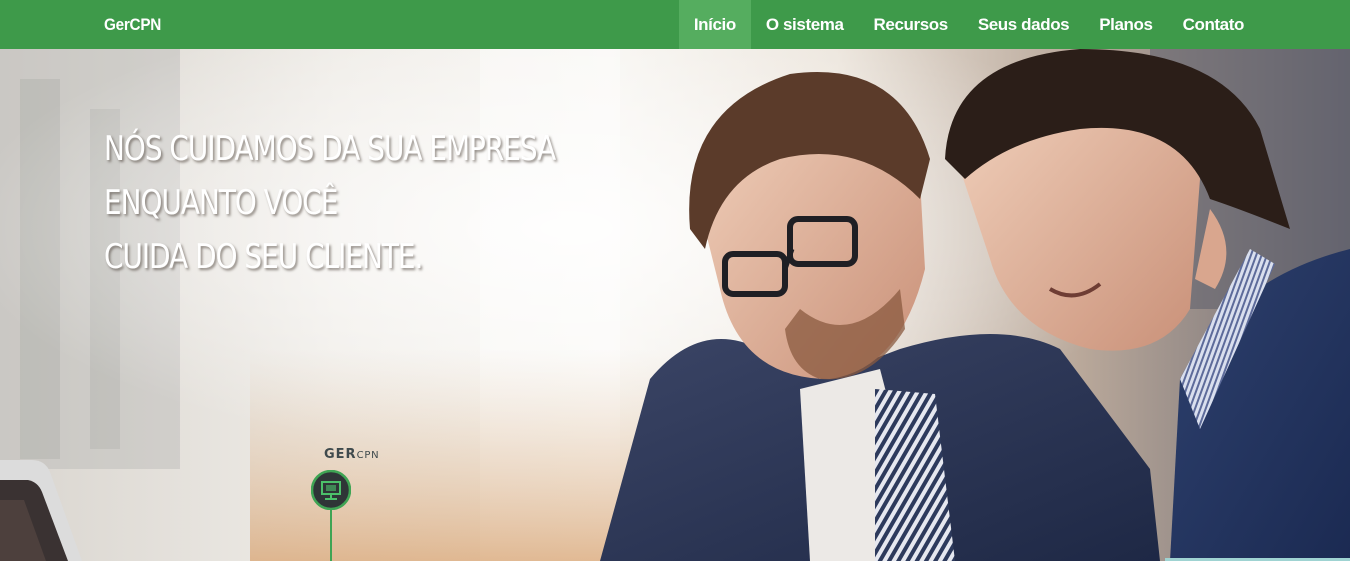  Describe the element at coordinates (221, 203) in the screenshot. I see `hero-headline-line-2: enquanto você` at that location.